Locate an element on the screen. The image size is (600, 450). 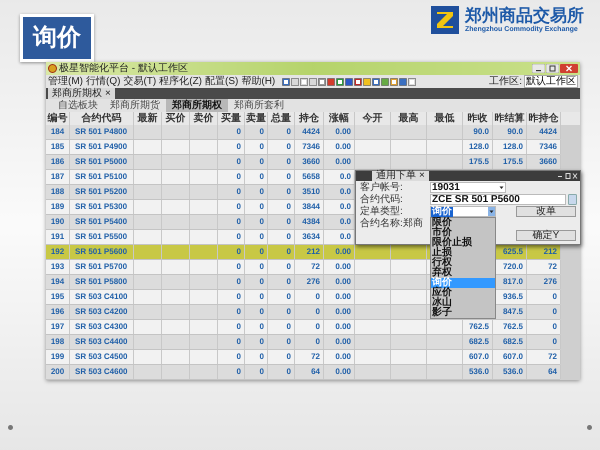
dialog-button: 确定Y is located at coordinates (546, 235).